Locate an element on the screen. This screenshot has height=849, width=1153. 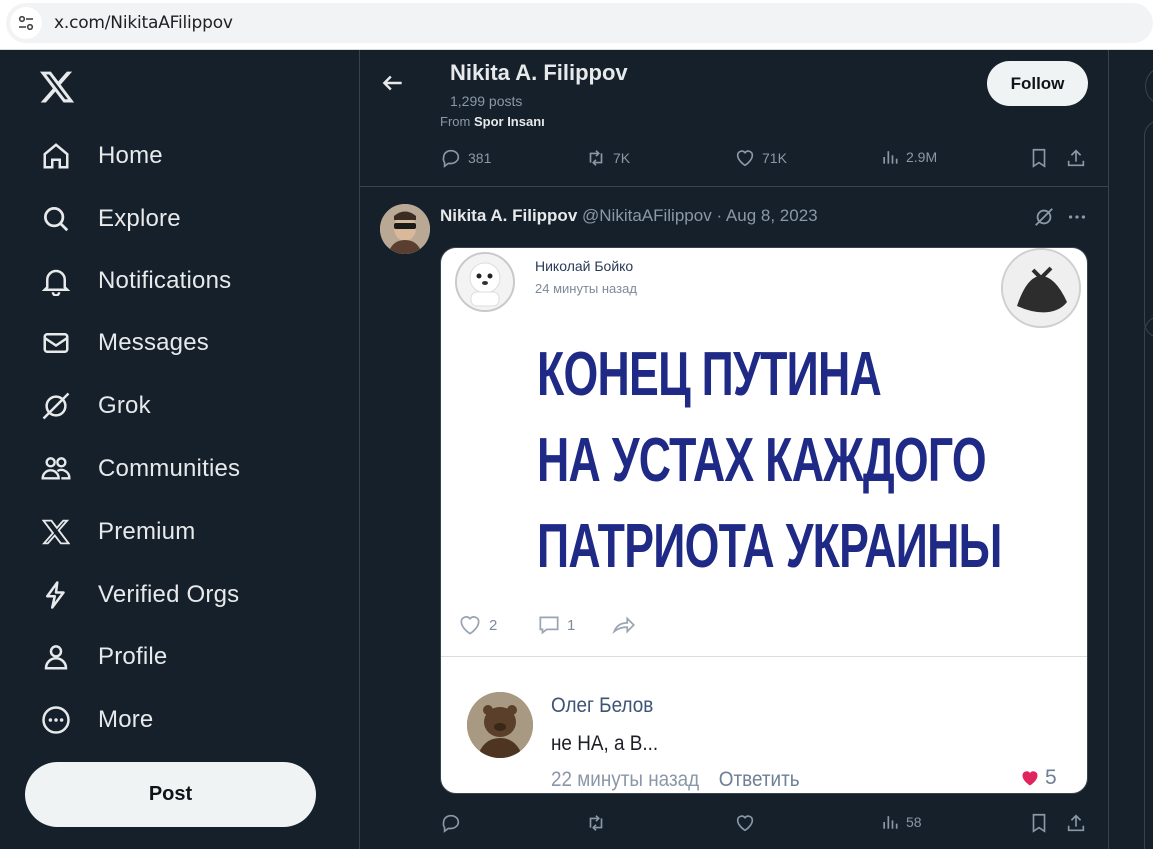
nav-verified-orgs: Verified Orgs is located at coordinates (139, 595).